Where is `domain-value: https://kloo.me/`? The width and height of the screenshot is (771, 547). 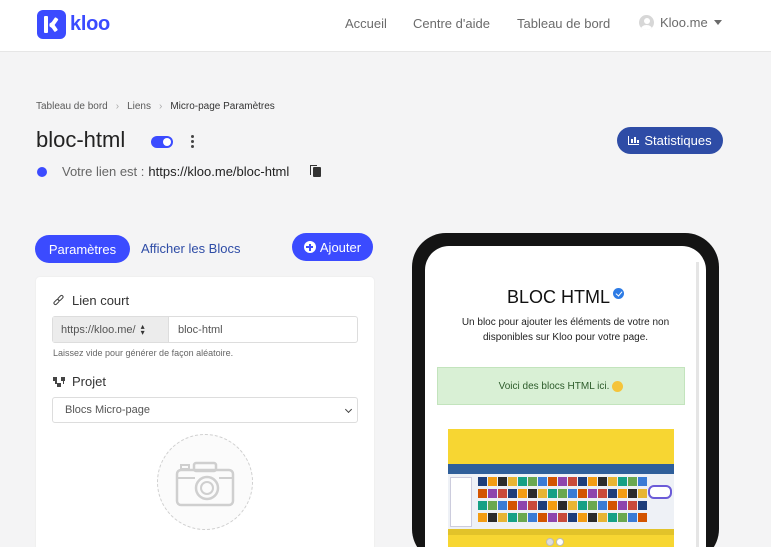 domain-value: https://kloo.me/ is located at coordinates (98, 329).